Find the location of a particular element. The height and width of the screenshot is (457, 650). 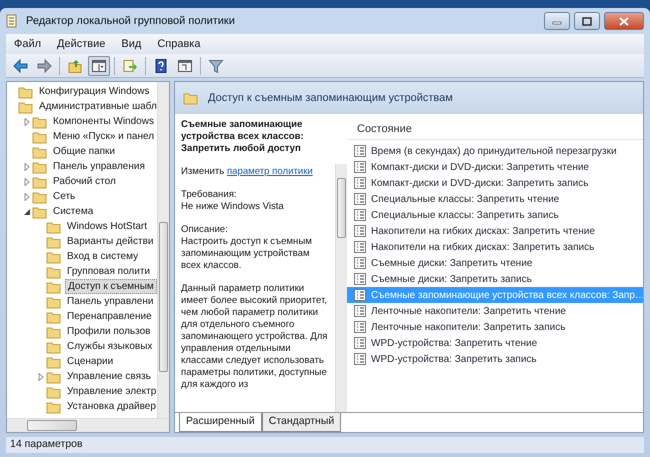

tab: Стандартный is located at coordinates (302, 422).